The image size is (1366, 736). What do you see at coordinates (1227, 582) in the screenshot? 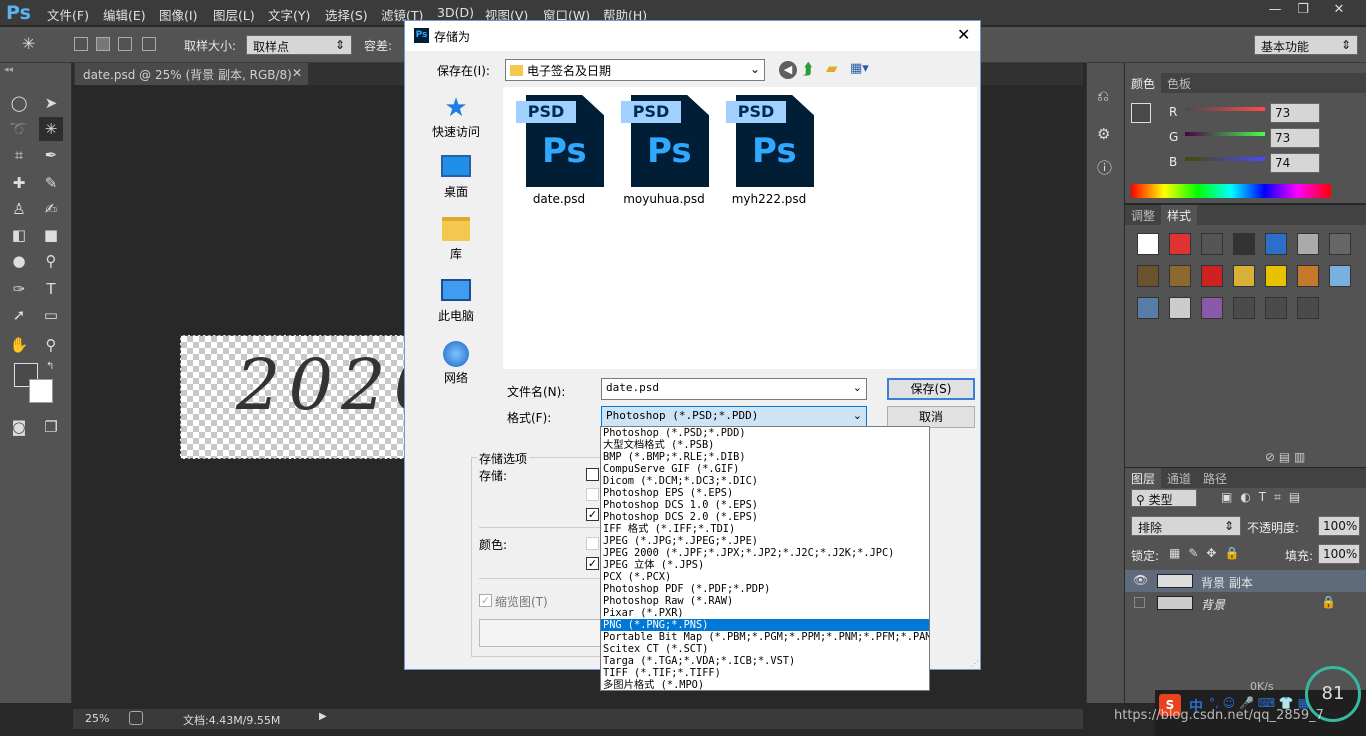
I see `layer-name: 背景 副本` at bounding box center [1227, 582].